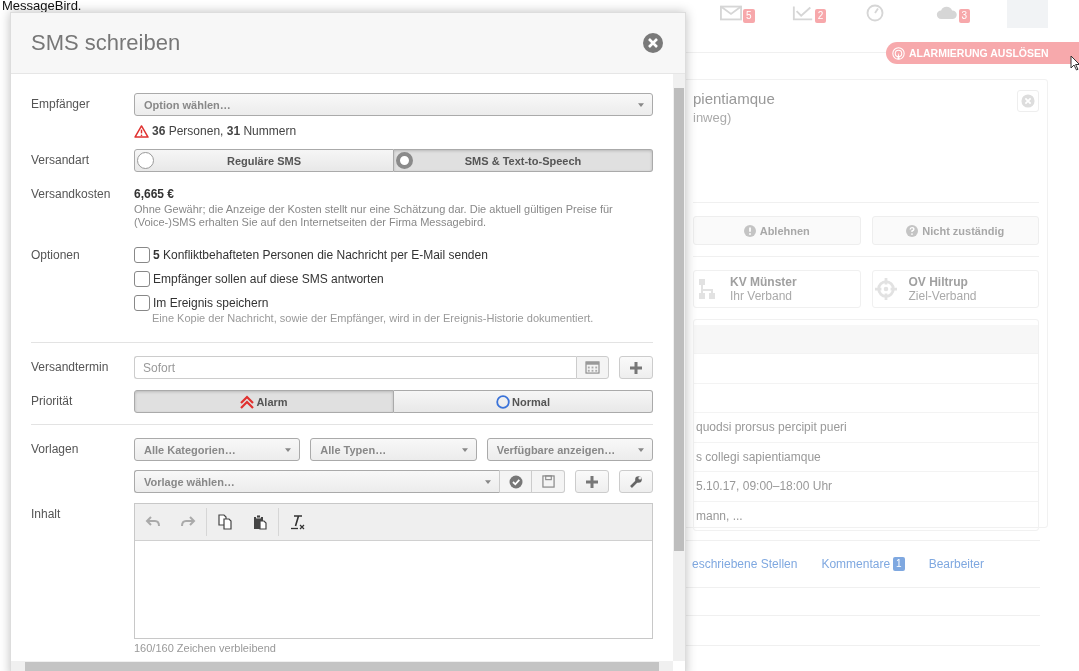 Image resolution: width=1079 pixels, height=671 pixels. What do you see at coordinates (46, 514) in the screenshot?
I see `field-label: Inhalt` at bounding box center [46, 514].